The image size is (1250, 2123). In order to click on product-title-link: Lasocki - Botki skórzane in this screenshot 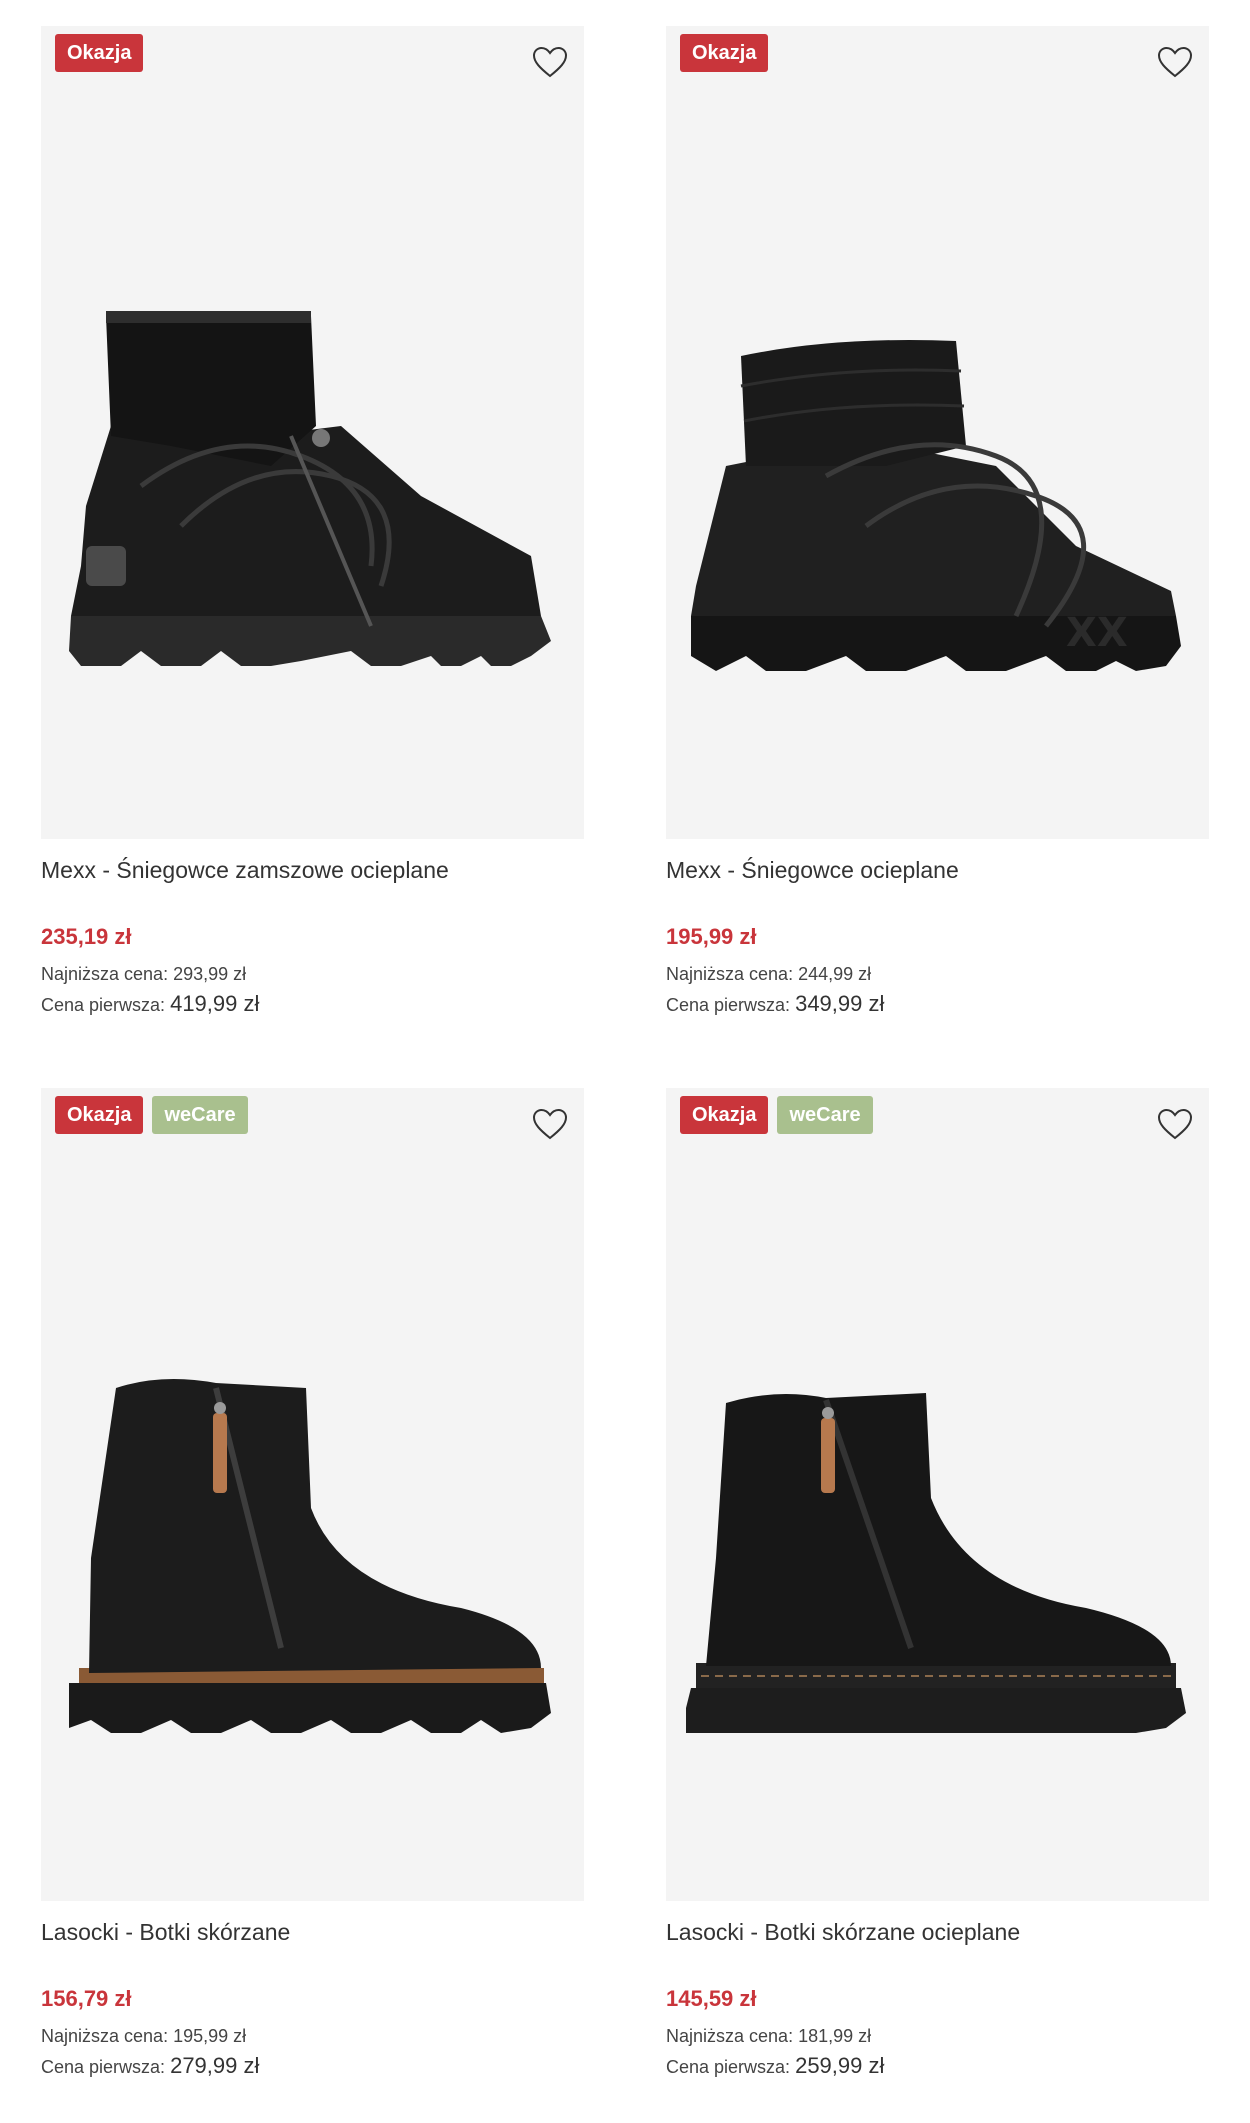, I will do `click(312, 1932)`.